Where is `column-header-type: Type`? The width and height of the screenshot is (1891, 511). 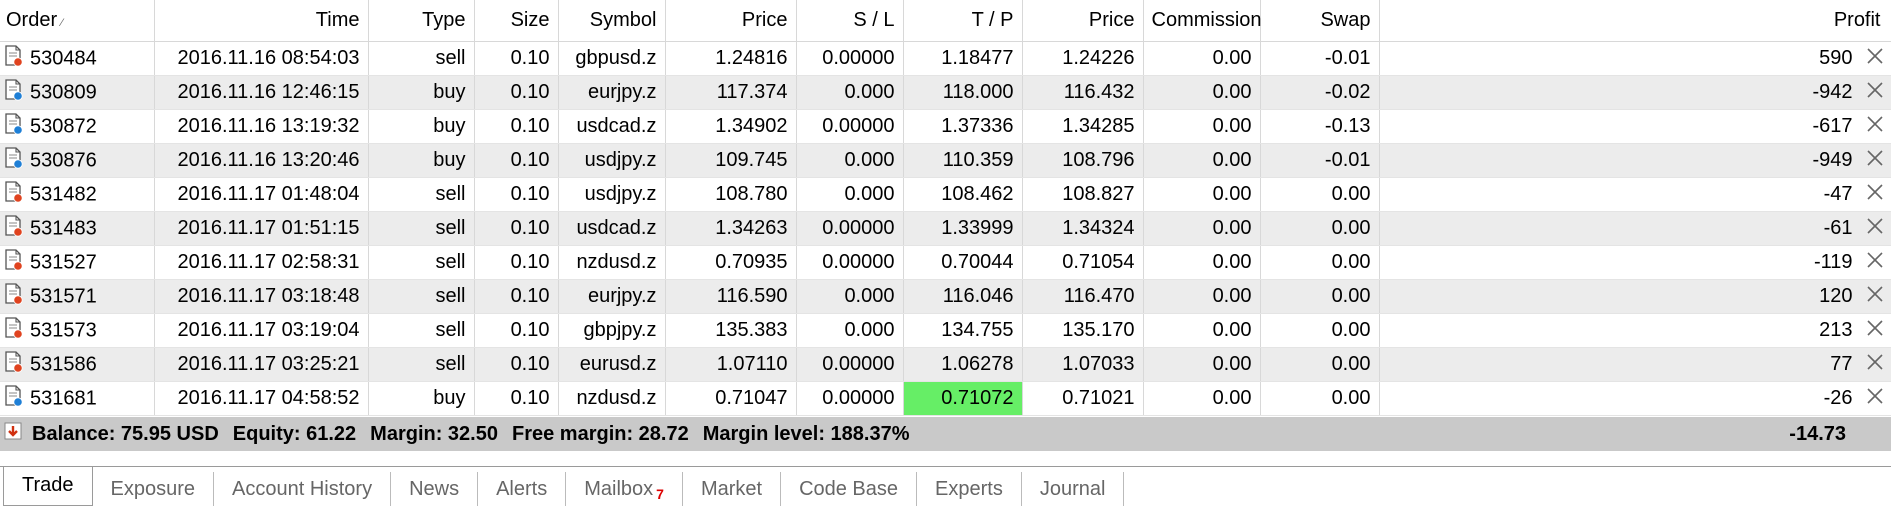
column-header-type: Type is located at coordinates (421, 21).